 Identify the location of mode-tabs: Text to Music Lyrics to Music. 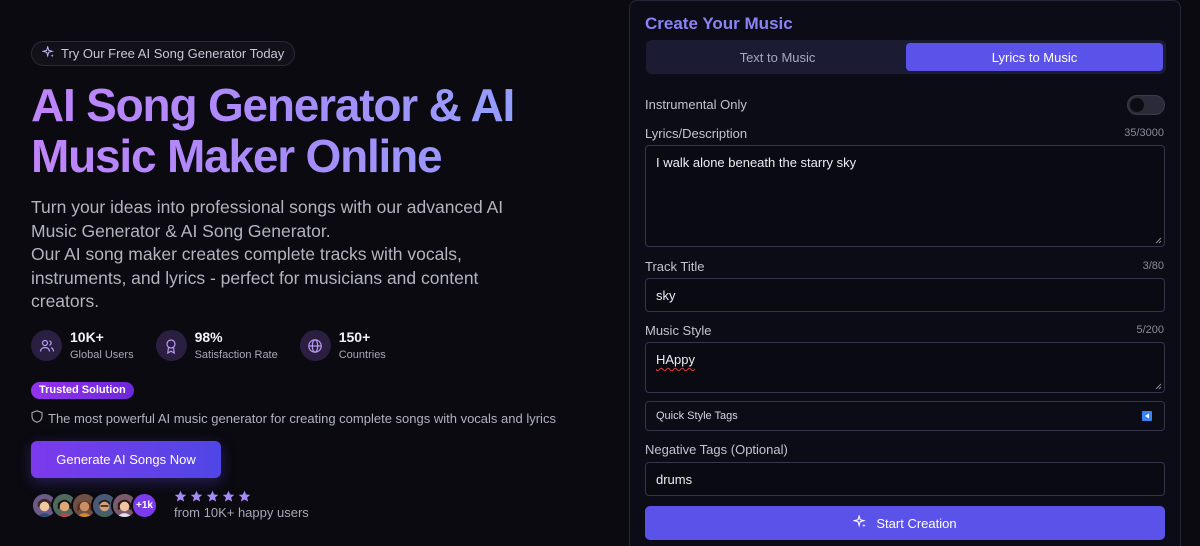
(906, 57).